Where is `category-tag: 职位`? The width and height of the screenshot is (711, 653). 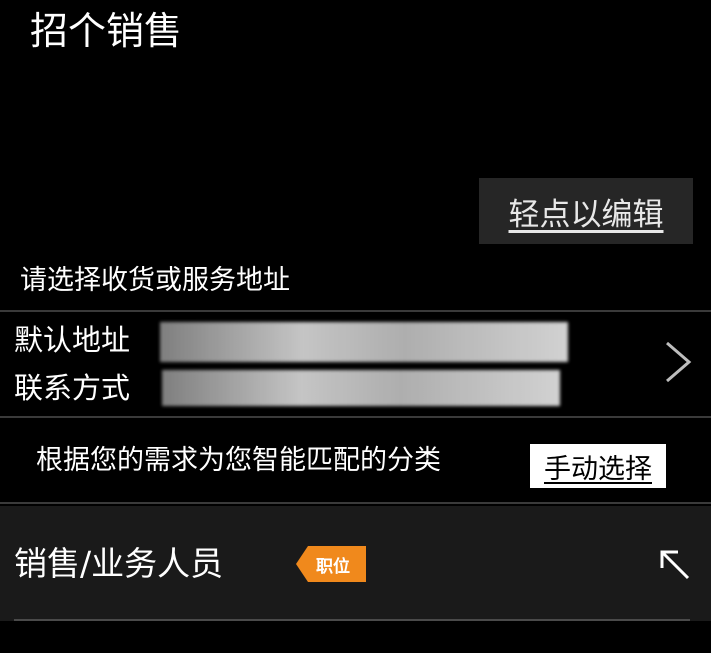 category-tag: 职位 is located at coordinates (331, 564).